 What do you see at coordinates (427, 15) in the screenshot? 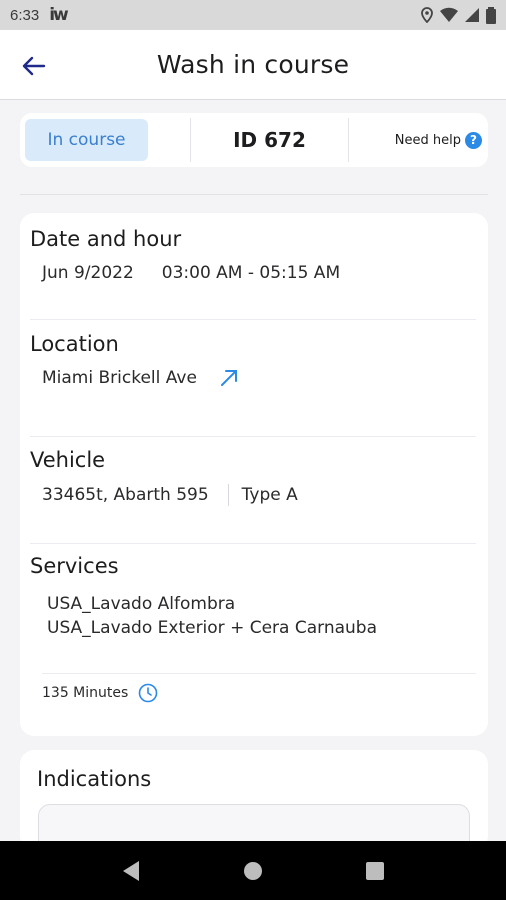
I see `location-icon` at bounding box center [427, 15].